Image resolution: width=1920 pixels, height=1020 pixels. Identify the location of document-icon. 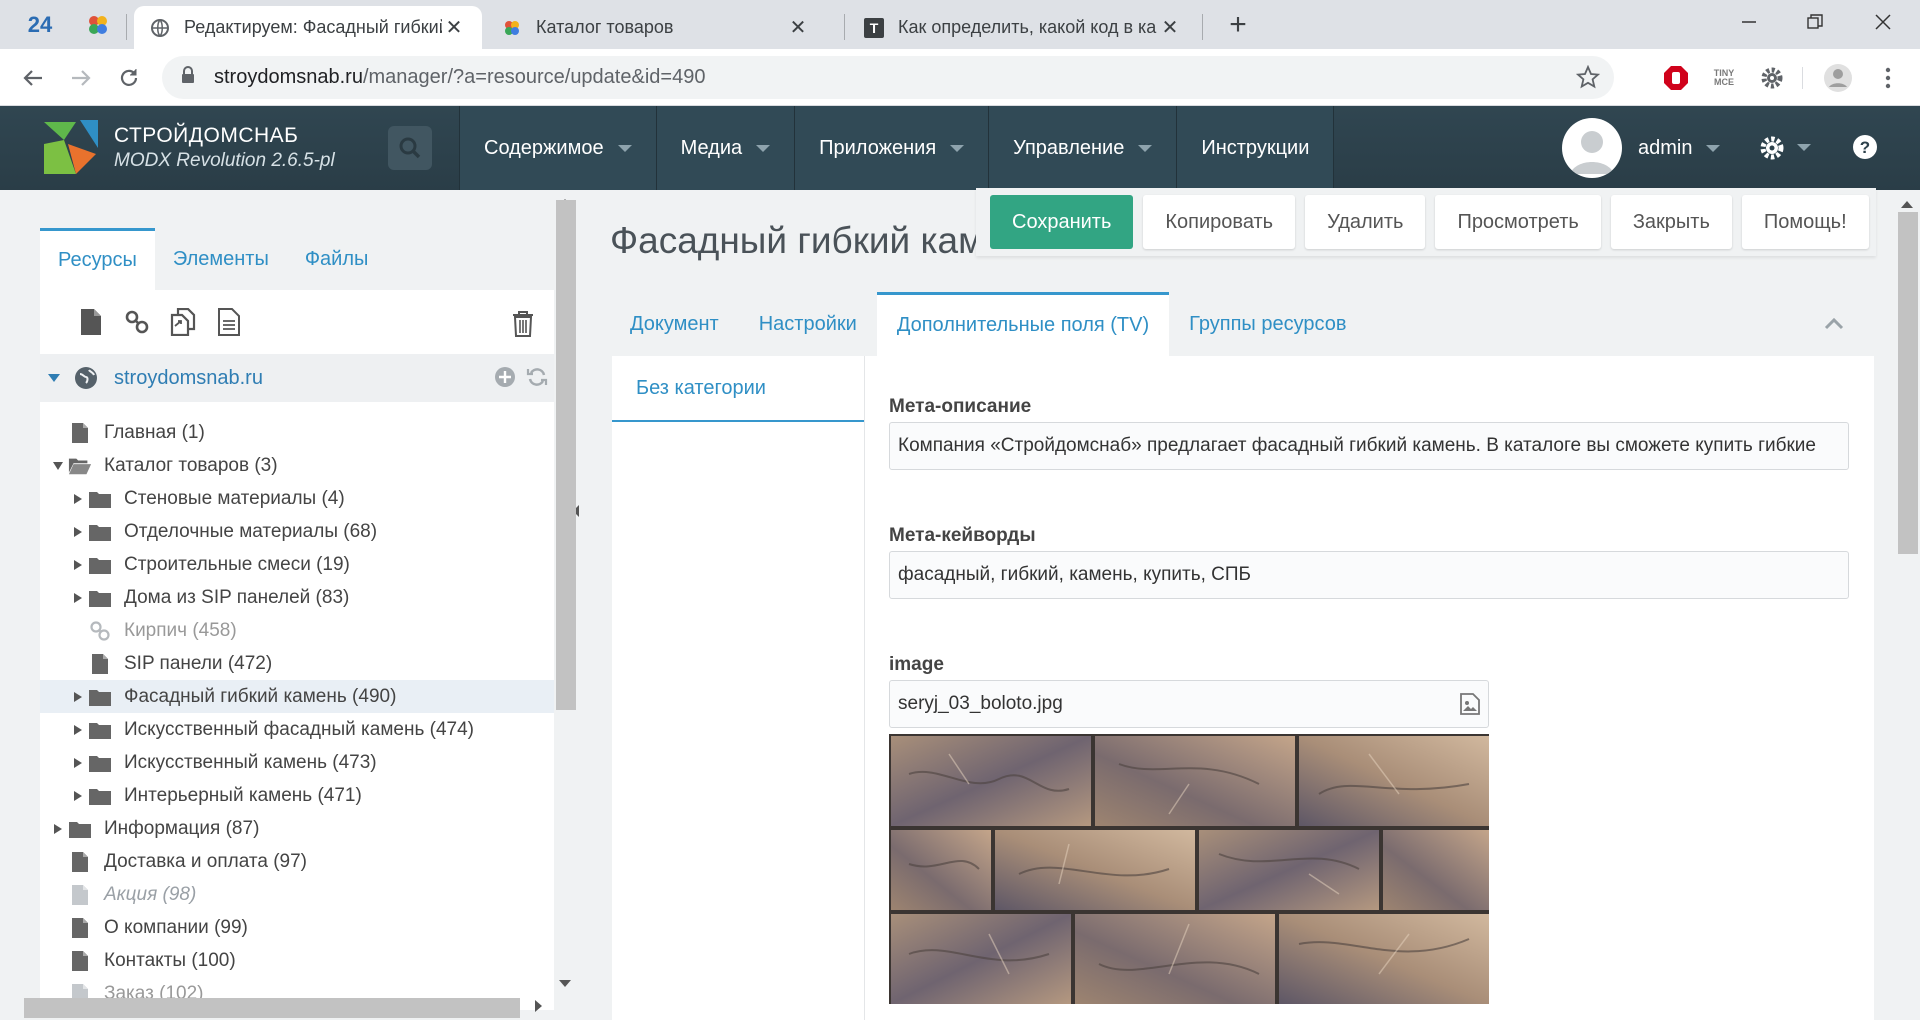
(80, 961).